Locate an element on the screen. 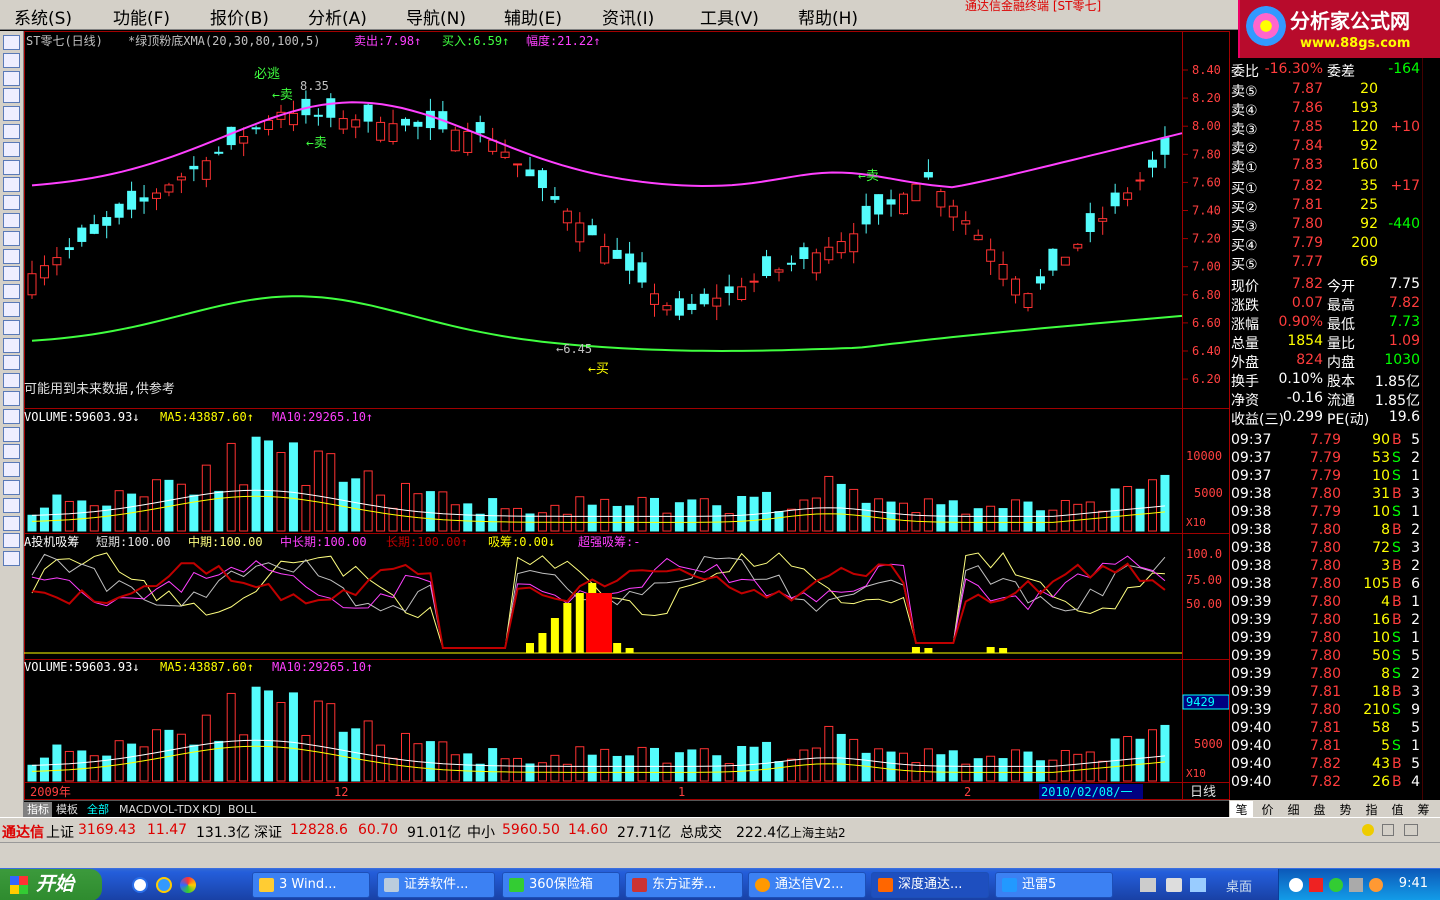  tab-boll: BOLL is located at coordinates (242, 809).